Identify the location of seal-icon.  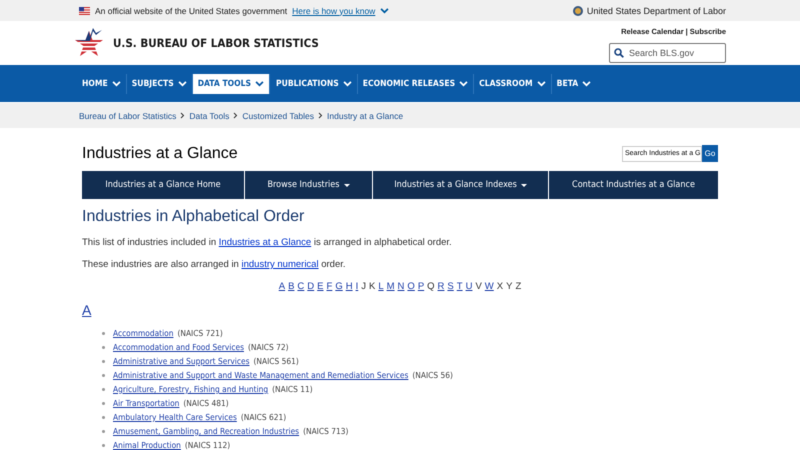
(577, 11).